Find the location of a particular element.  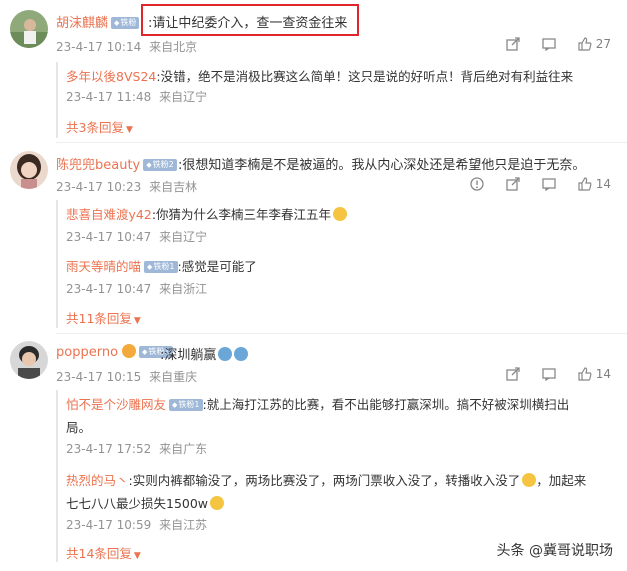

reply-meta: 23-4-17 17:52 来自广东 is located at coordinates (136, 448).